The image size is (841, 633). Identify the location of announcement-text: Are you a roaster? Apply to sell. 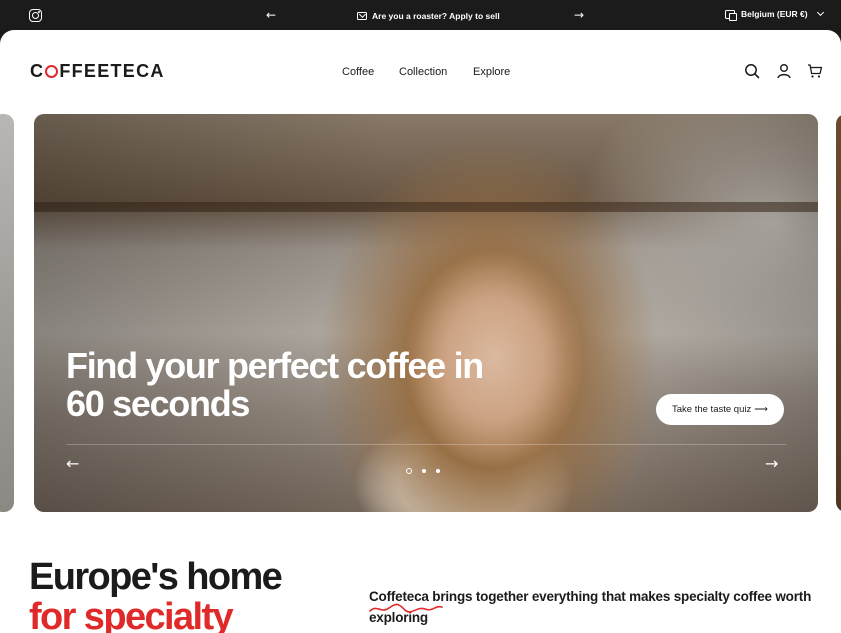
(436, 16).